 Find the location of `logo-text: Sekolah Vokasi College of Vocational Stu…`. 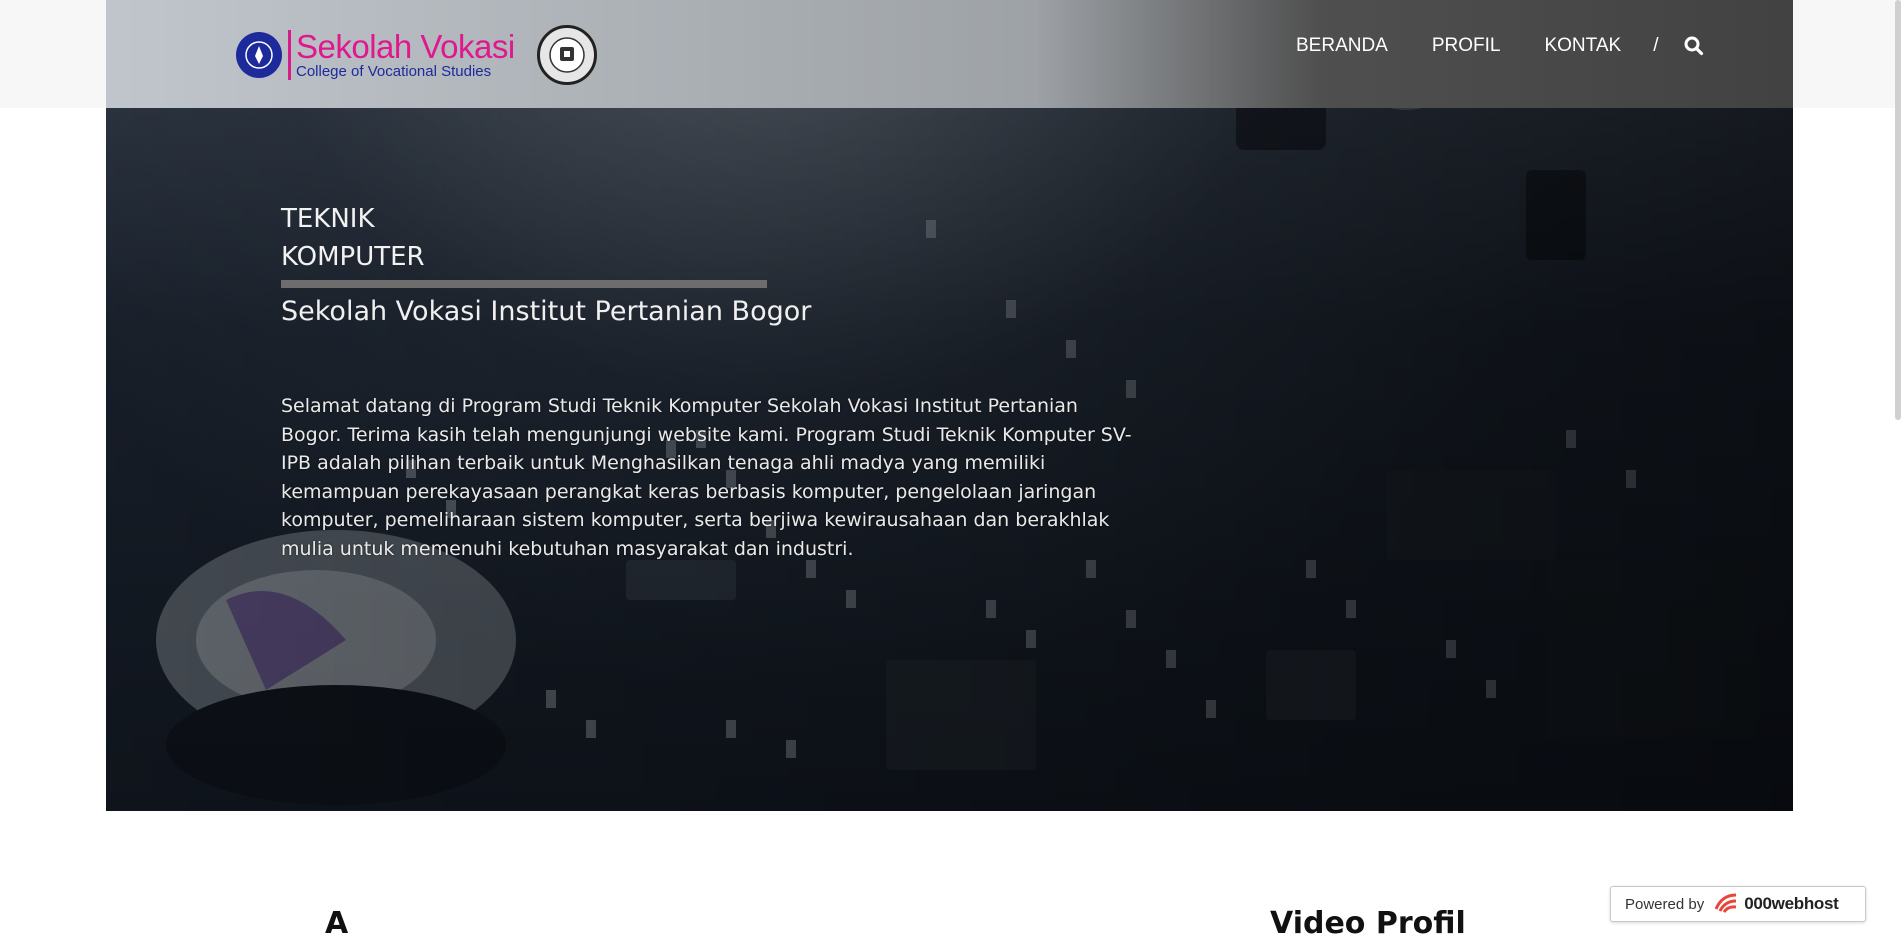

logo-text: Sekolah Vokasi College of Vocational Stu… is located at coordinates (401, 55).